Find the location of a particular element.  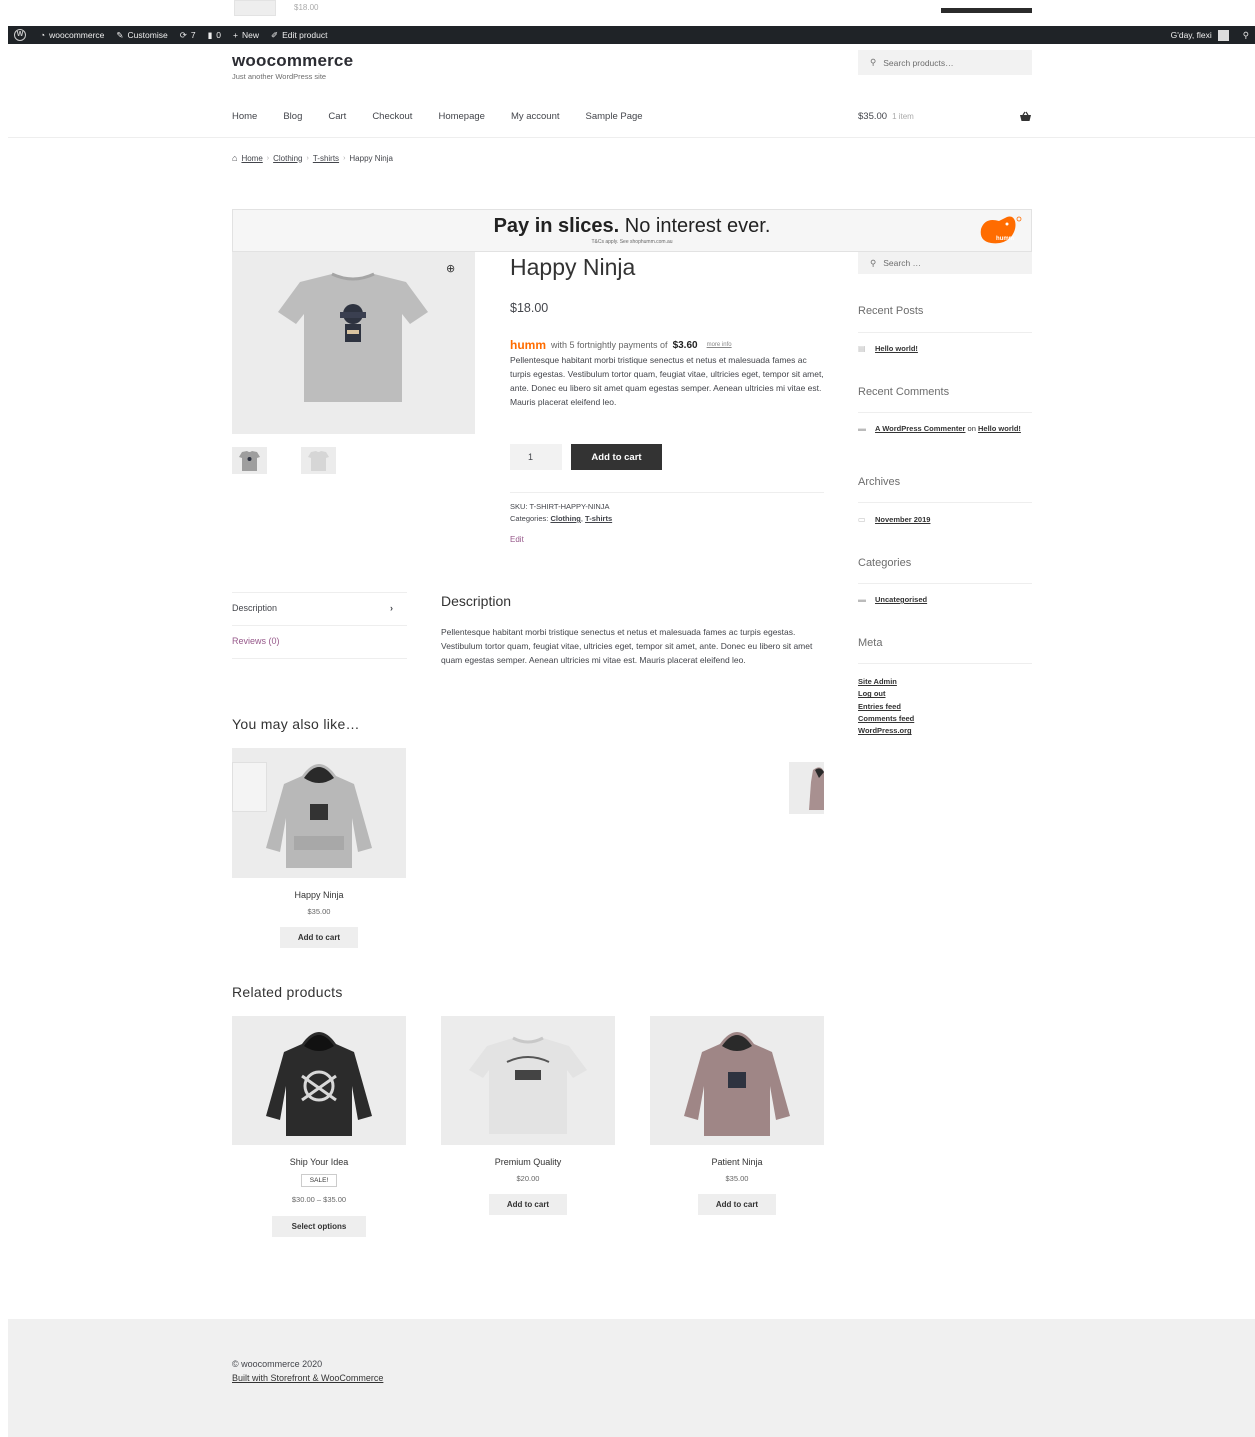

tshirt-thumbnail-icon is located at coordinates (249, 461).